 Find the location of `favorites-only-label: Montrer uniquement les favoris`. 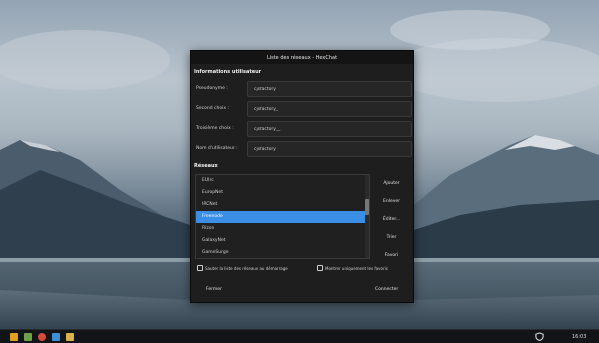

favorites-only-label: Montrer uniquement les favoris is located at coordinates (356, 268).